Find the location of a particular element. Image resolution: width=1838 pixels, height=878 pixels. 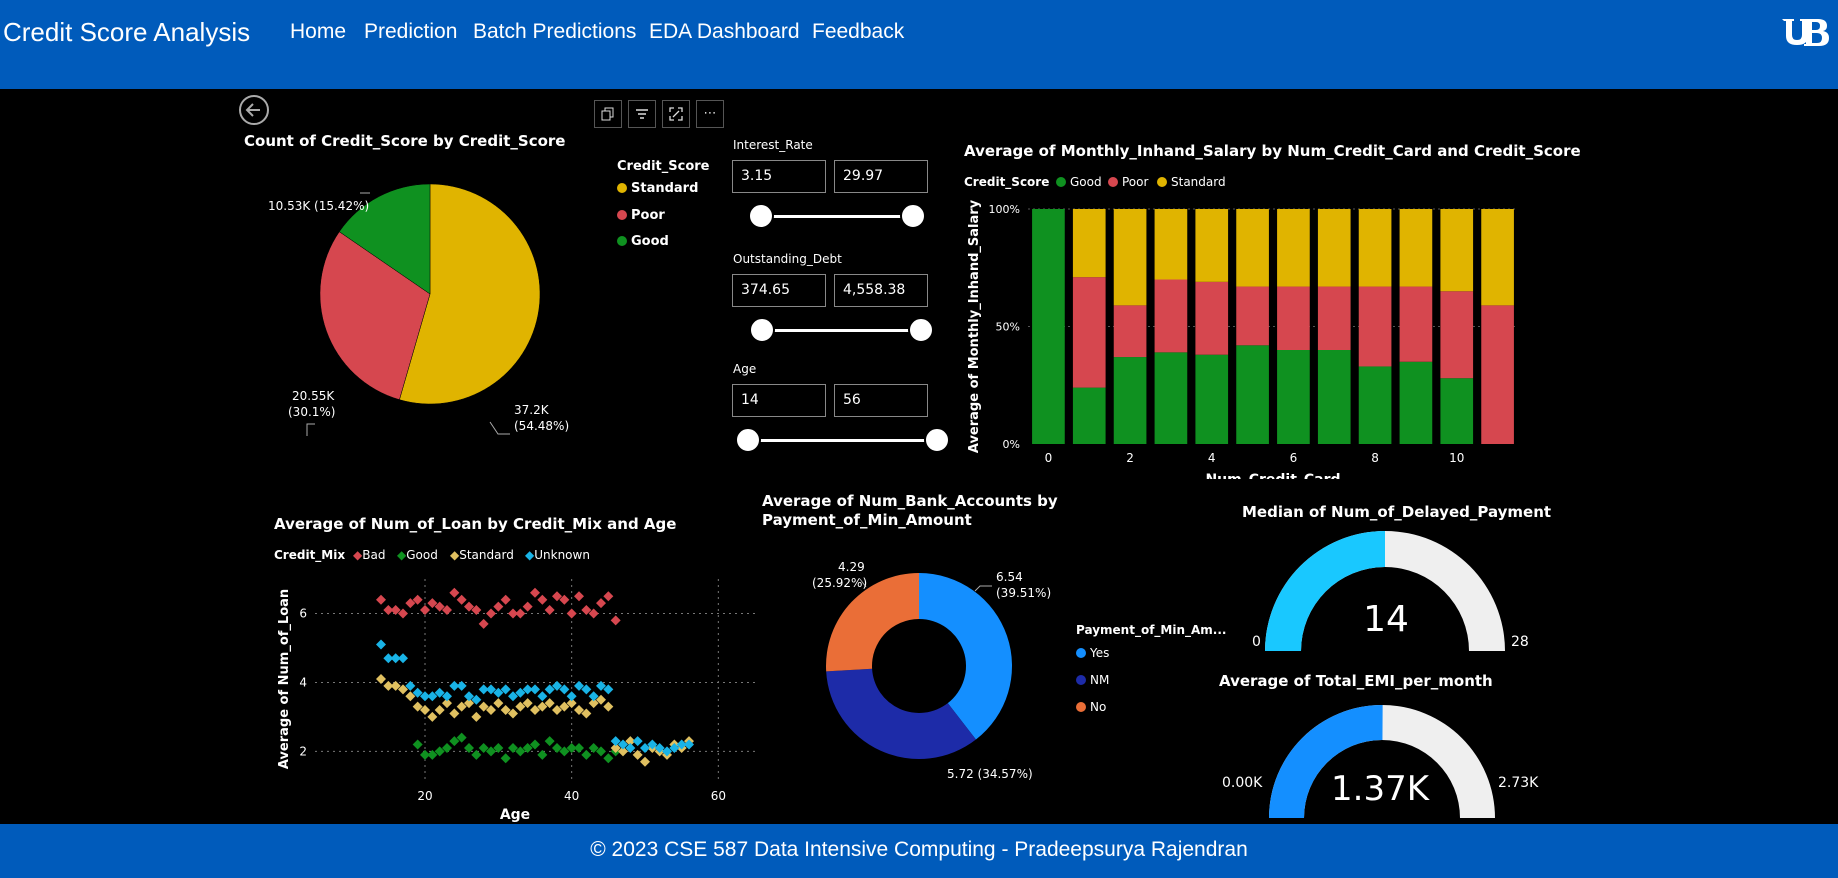

scatter-legend-standard: ◆Standard is located at coordinates (482, 555).